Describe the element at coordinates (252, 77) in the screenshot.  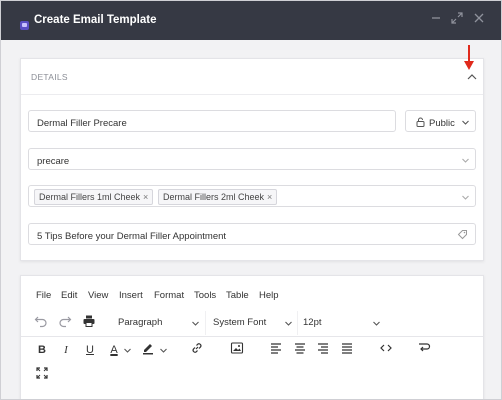
I see `details-header: DETAILS` at that location.